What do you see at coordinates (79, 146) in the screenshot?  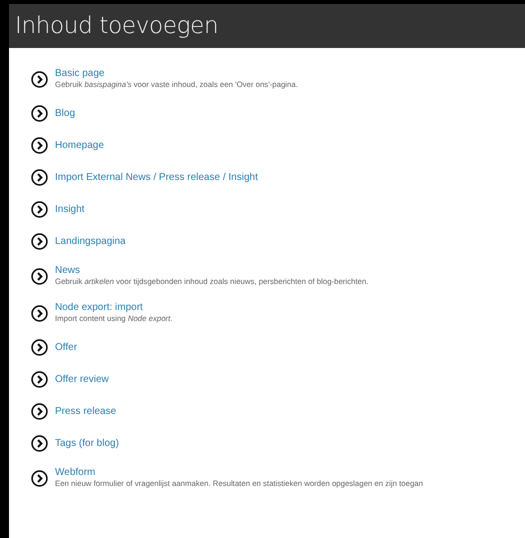 I see `content-type-link: Homepage` at bounding box center [79, 146].